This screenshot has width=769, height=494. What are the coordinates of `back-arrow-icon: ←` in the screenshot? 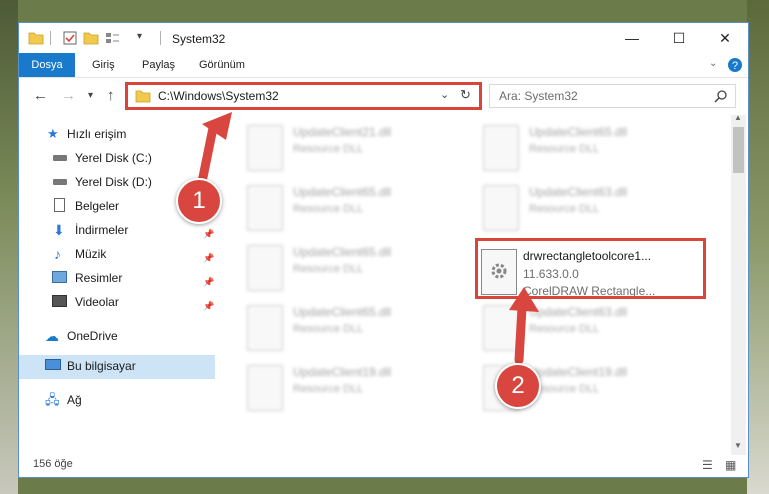 It's located at (40, 95).